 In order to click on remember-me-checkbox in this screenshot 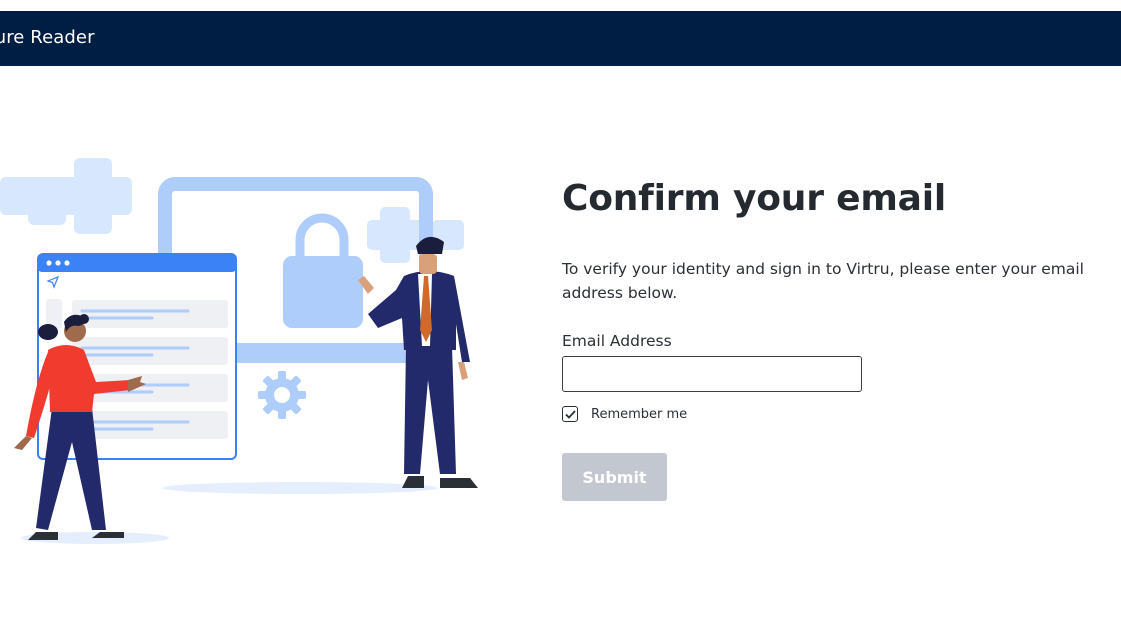, I will do `click(570, 414)`.